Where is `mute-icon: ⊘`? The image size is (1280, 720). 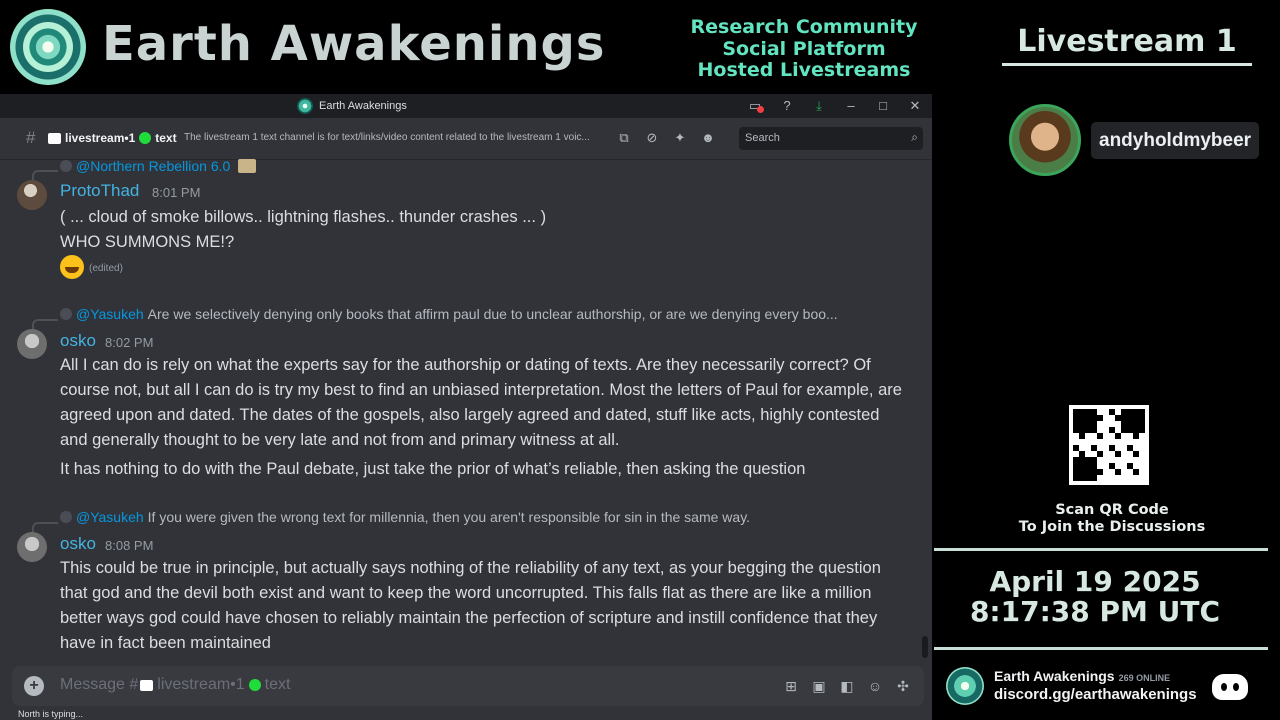 mute-icon: ⊘ is located at coordinates (652, 138).